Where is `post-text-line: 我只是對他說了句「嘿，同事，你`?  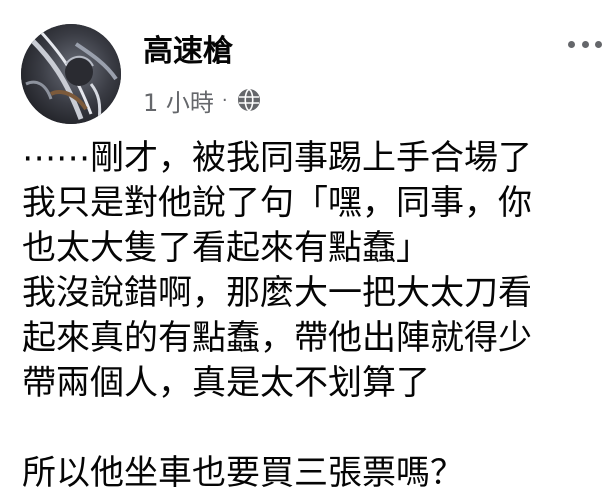 post-text-line: 我只是對他說了句「嘿，同事，你 is located at coordinates (277, 203).